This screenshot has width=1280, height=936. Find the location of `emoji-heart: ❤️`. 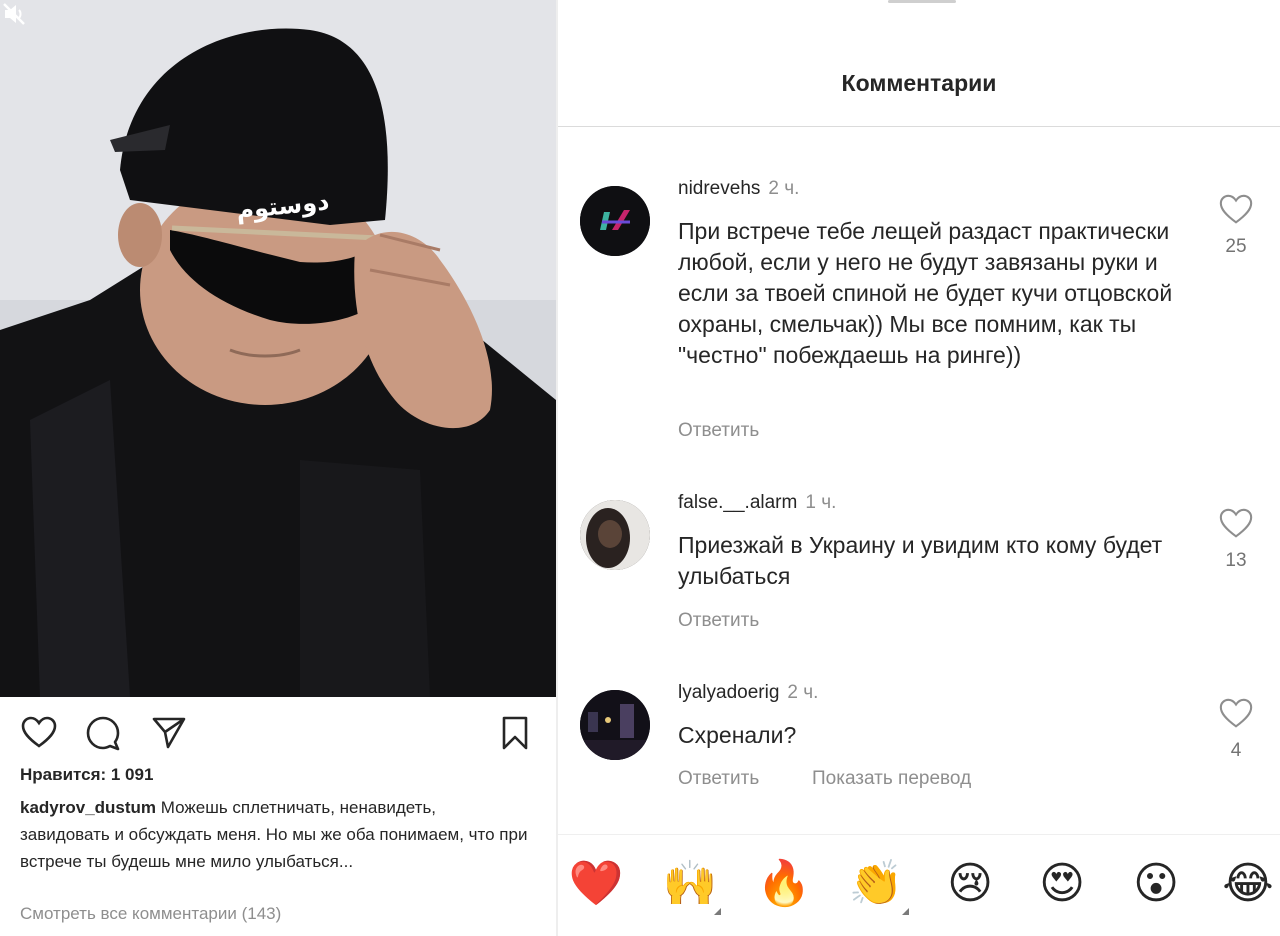

emoji-heart: ❤️ is located at coordinates (596, 884).